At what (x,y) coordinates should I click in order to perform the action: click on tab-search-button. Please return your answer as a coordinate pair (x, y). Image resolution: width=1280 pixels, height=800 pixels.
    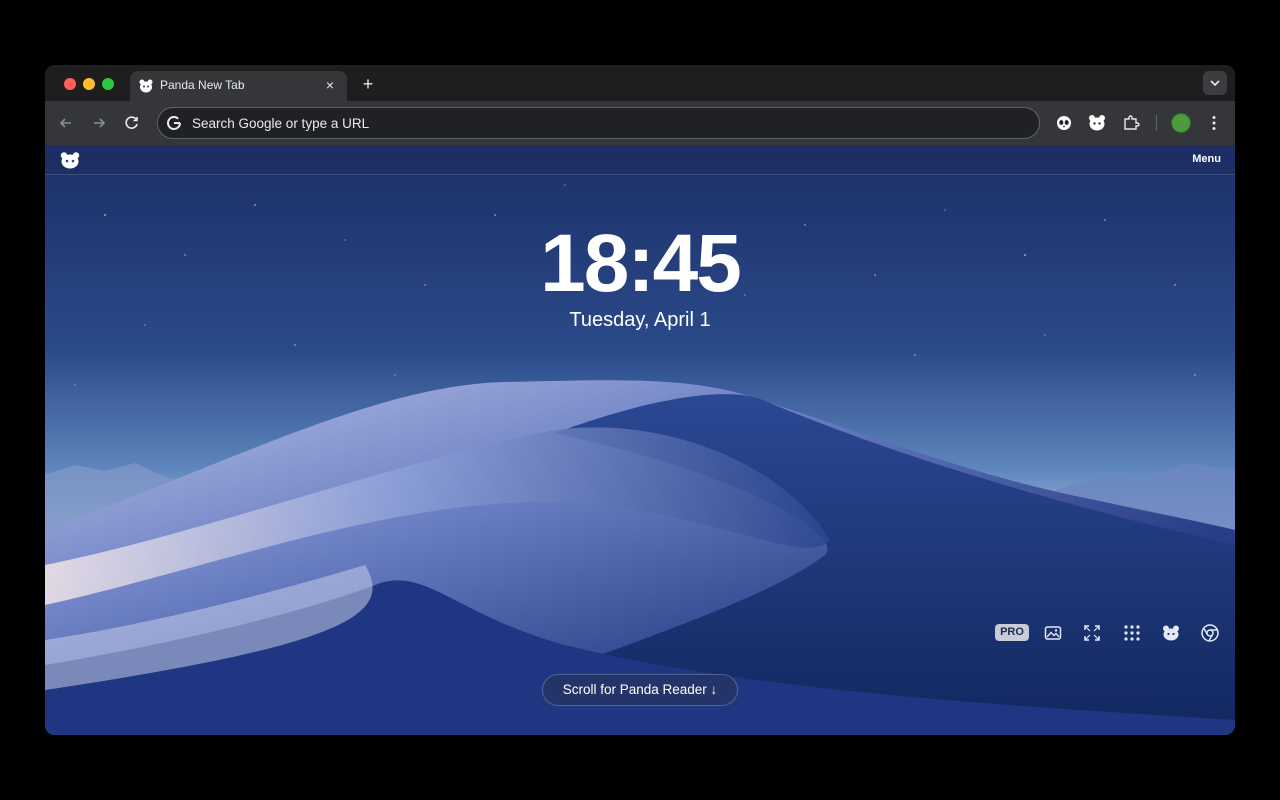
    Looking at the image, I should click on (1215, 83).